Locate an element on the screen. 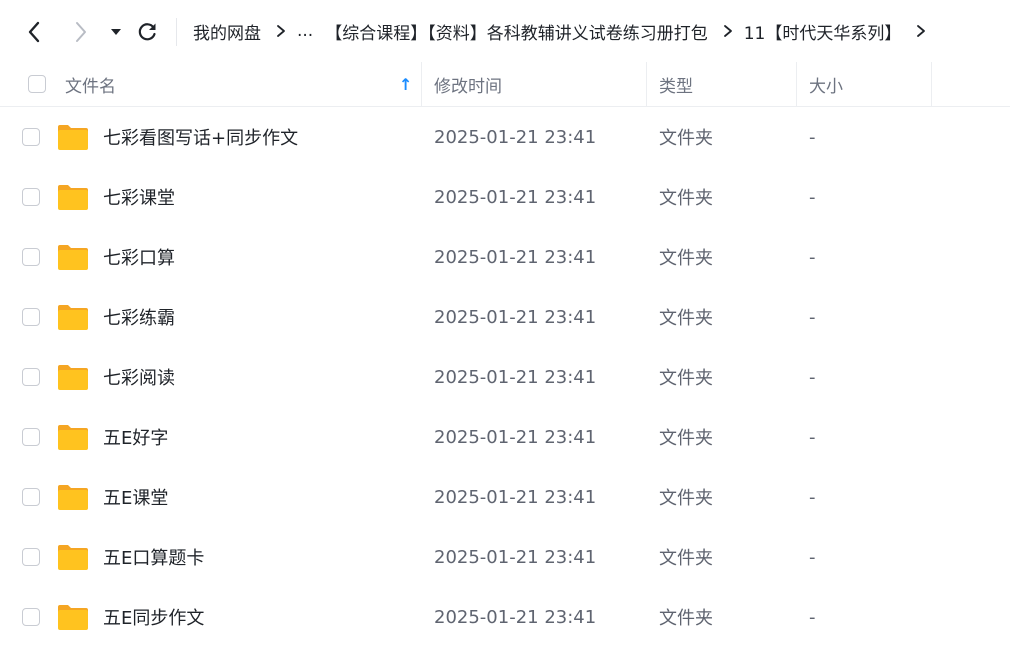 The height and width of the screenshot is (666, 1010). table-header: 文件名 ↑ 修改时间 类型 大小 is located at coordinates (505, 84).